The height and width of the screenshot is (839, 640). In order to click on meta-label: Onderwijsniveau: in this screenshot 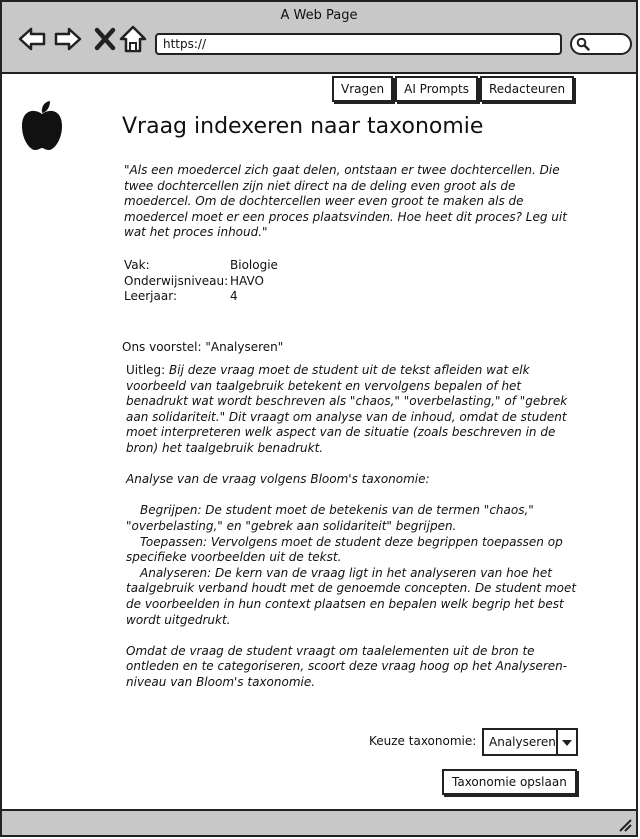, I will do `click(176, 280)`.